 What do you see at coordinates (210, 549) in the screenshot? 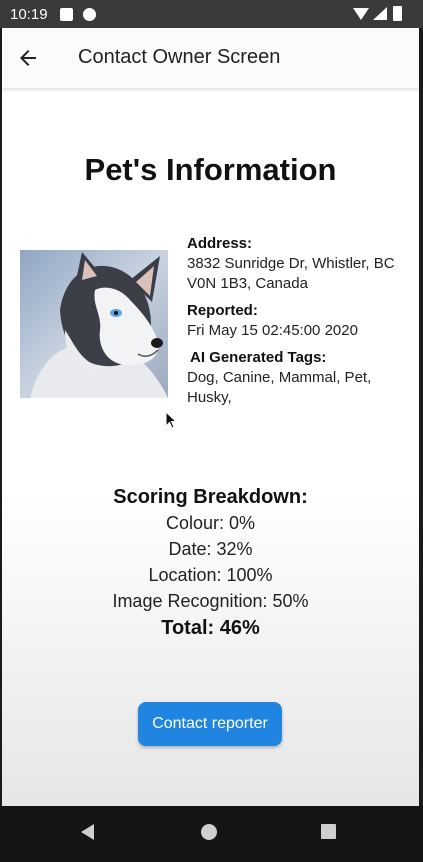
I see `score-date: Date: 32%` at bounding box center [210, 549].